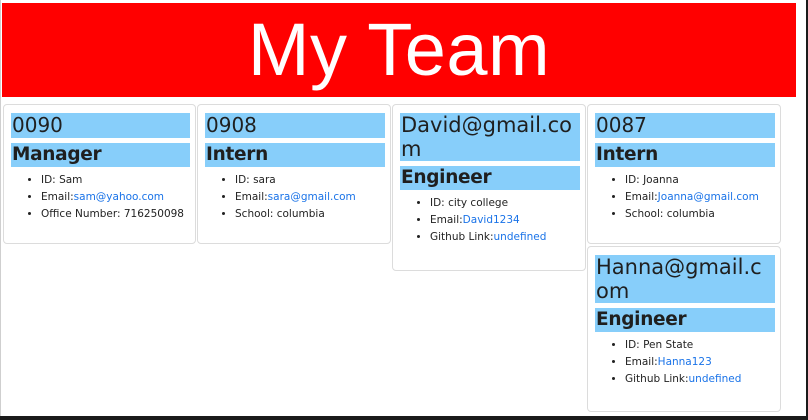 The image size is (808, 420). I want to click on window-bottom-edge, so click(404, 418).